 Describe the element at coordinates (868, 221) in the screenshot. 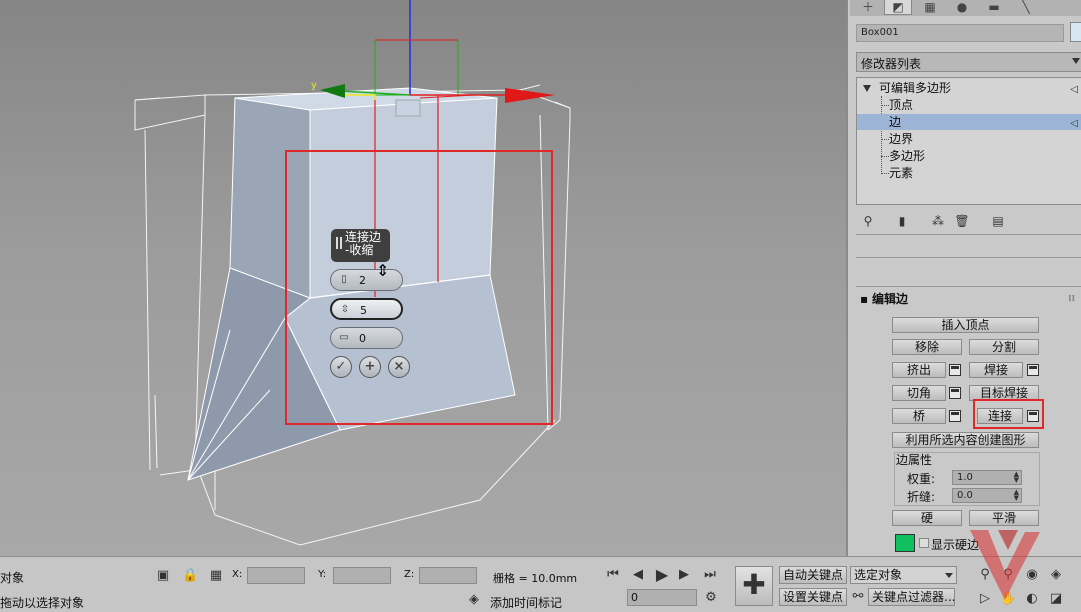

I see `pin-stack-icon: ⚲` at that location.